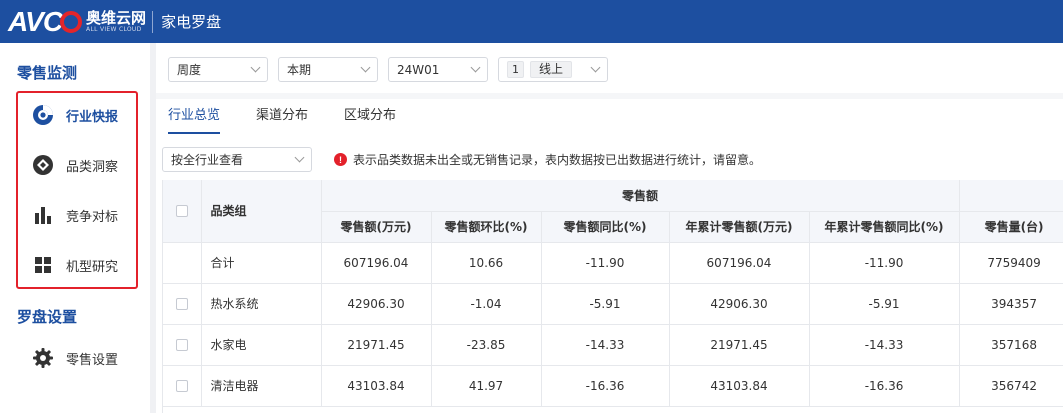 This screenshot has width=1063, height=413. Describe the element at coordinates (370, 119) in the screenshot. I see `tab-region-distribution: 区域分布` at that location.